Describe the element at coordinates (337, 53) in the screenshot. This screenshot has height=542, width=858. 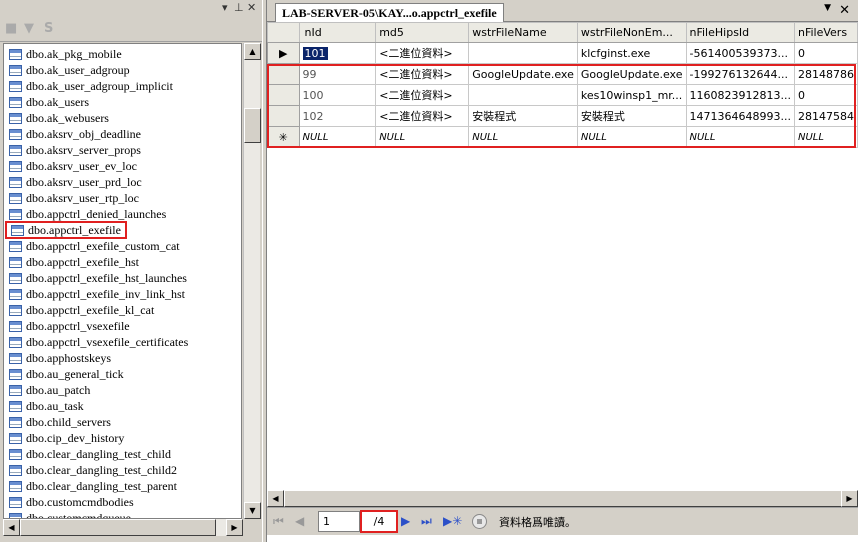
I see `table-cell: 101` at that location.